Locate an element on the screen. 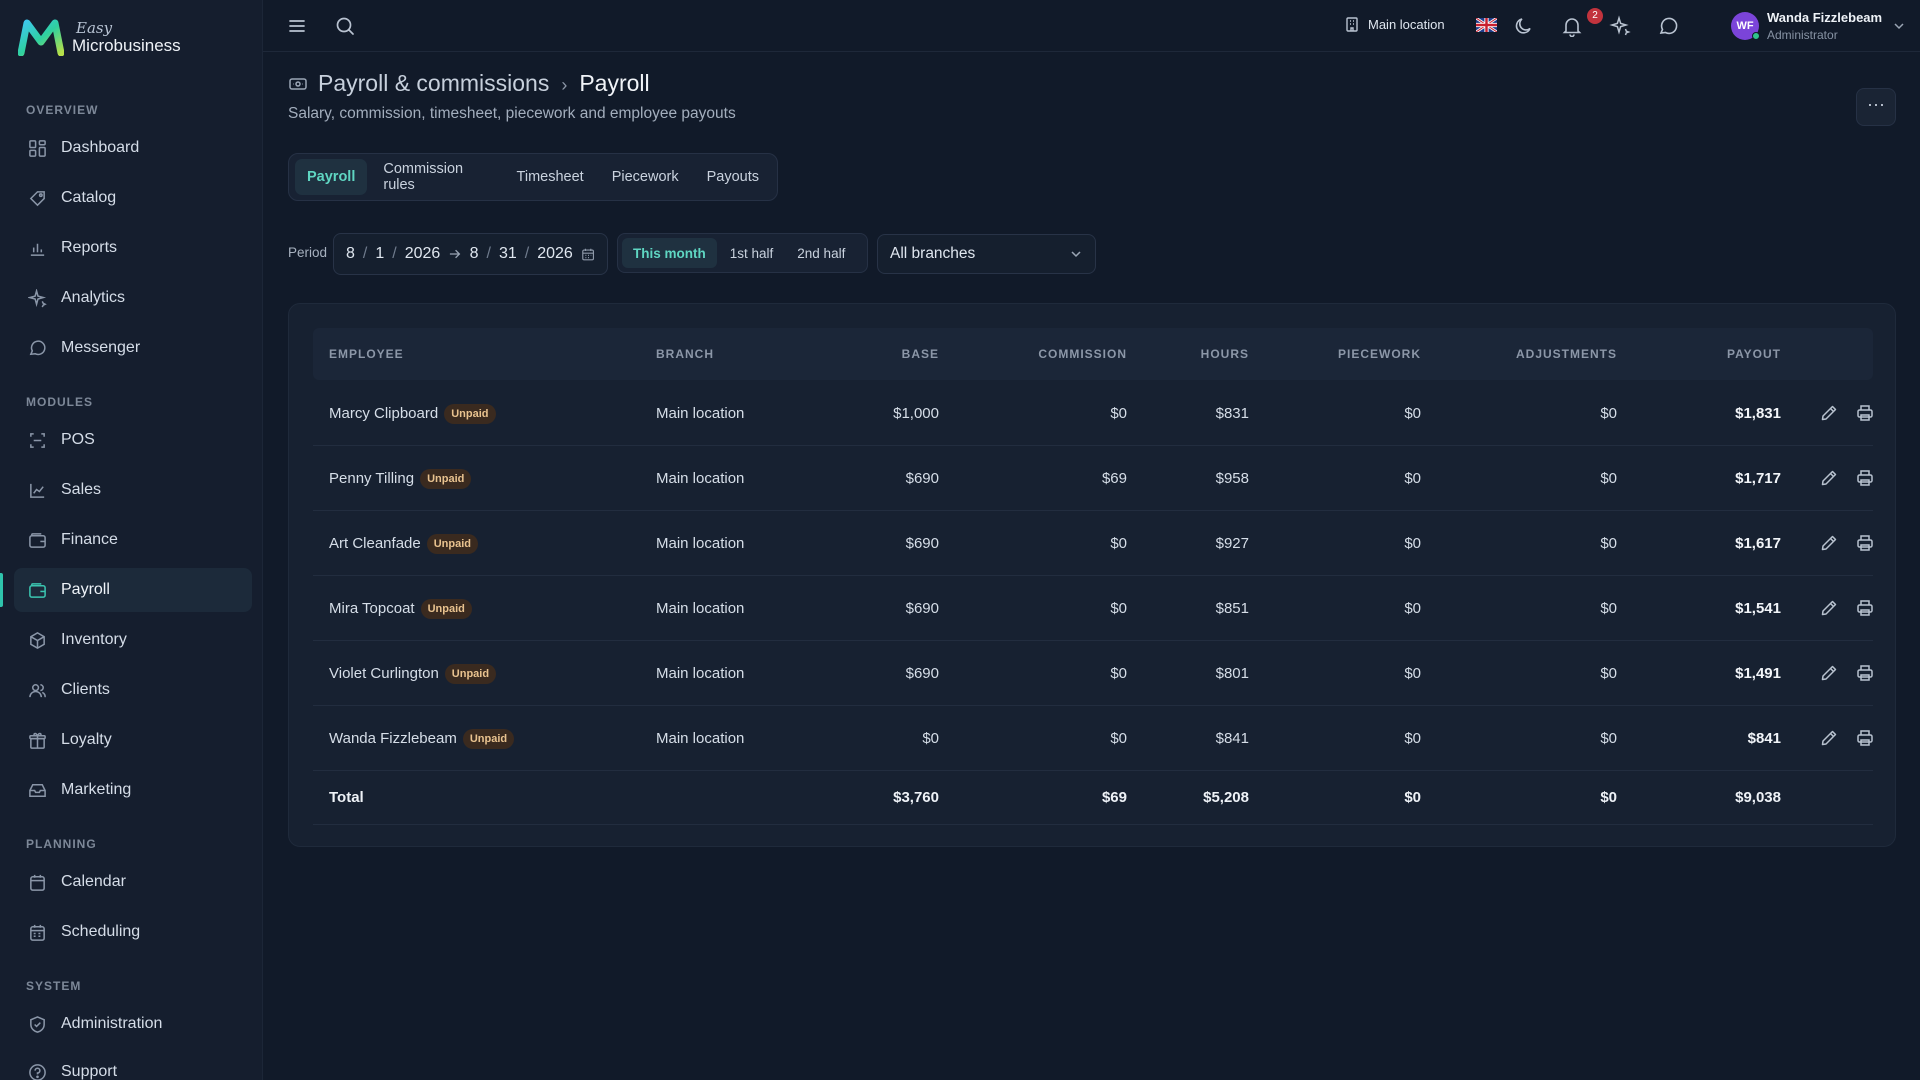 Image resolution: width=1920 pixels, height=1080 pixels. to-year: 2026 is located at coordinates (555, 254).